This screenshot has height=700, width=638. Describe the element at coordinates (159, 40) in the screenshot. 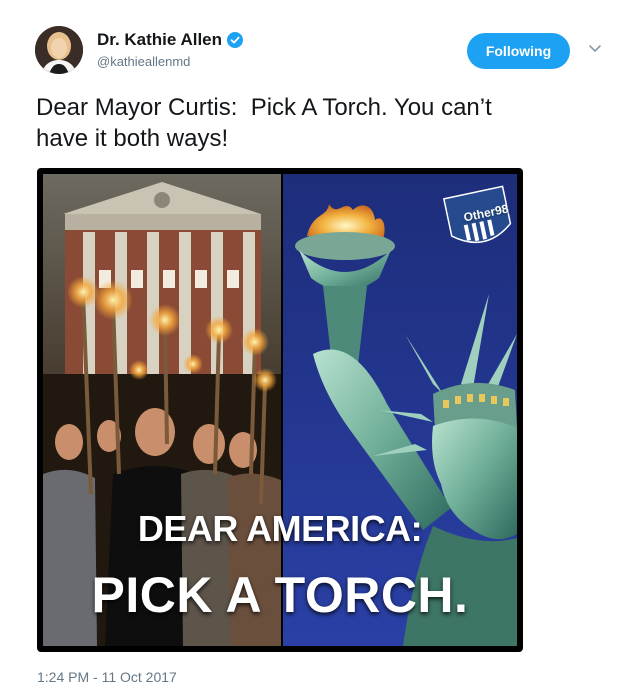

I see `author-display-name: Dr. Kathie Allen` at that location.